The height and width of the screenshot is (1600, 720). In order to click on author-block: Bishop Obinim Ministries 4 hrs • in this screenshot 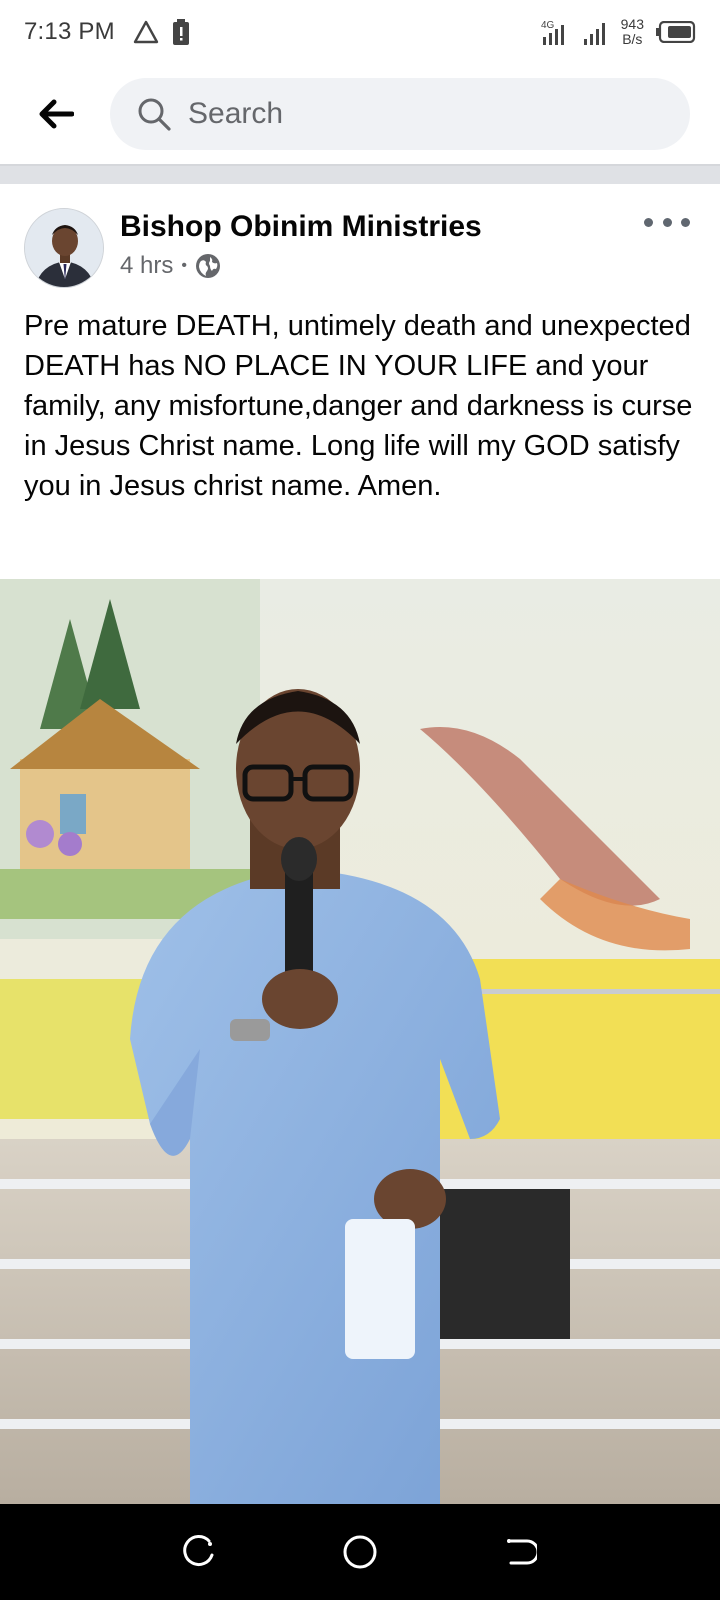, I will do `click(301, 252)`.